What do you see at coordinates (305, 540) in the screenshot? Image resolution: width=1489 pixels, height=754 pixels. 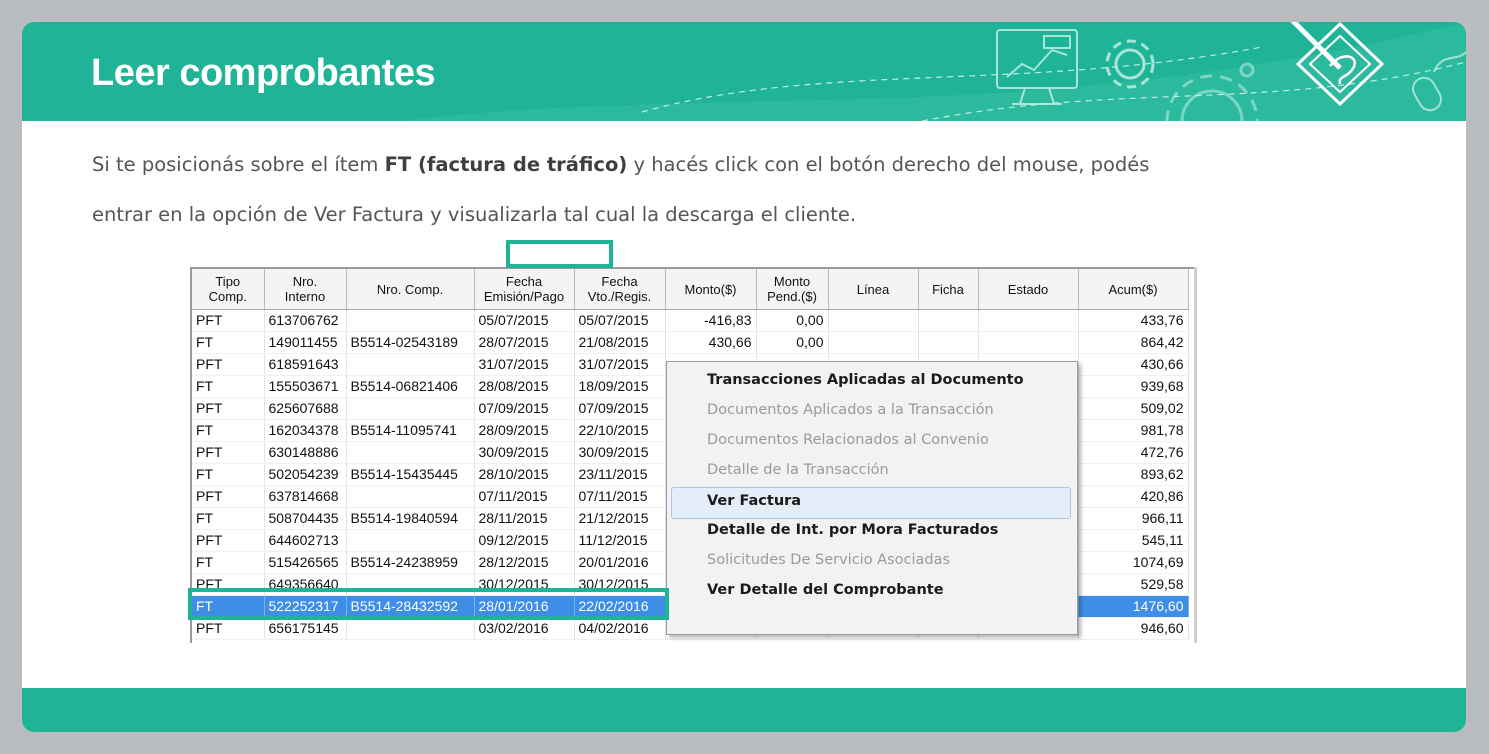 I see `cell-nro-interno: 644602713` at bounding box center [305, 540].